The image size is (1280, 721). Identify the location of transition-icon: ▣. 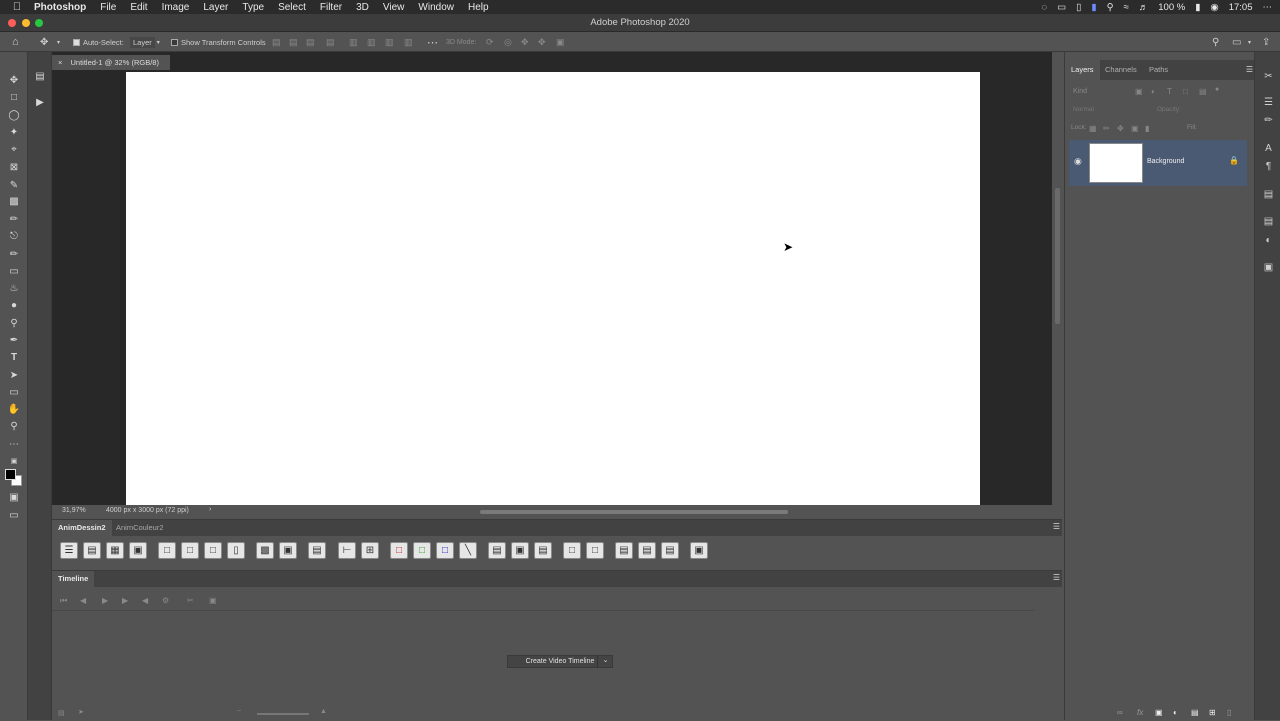
(213, 600).